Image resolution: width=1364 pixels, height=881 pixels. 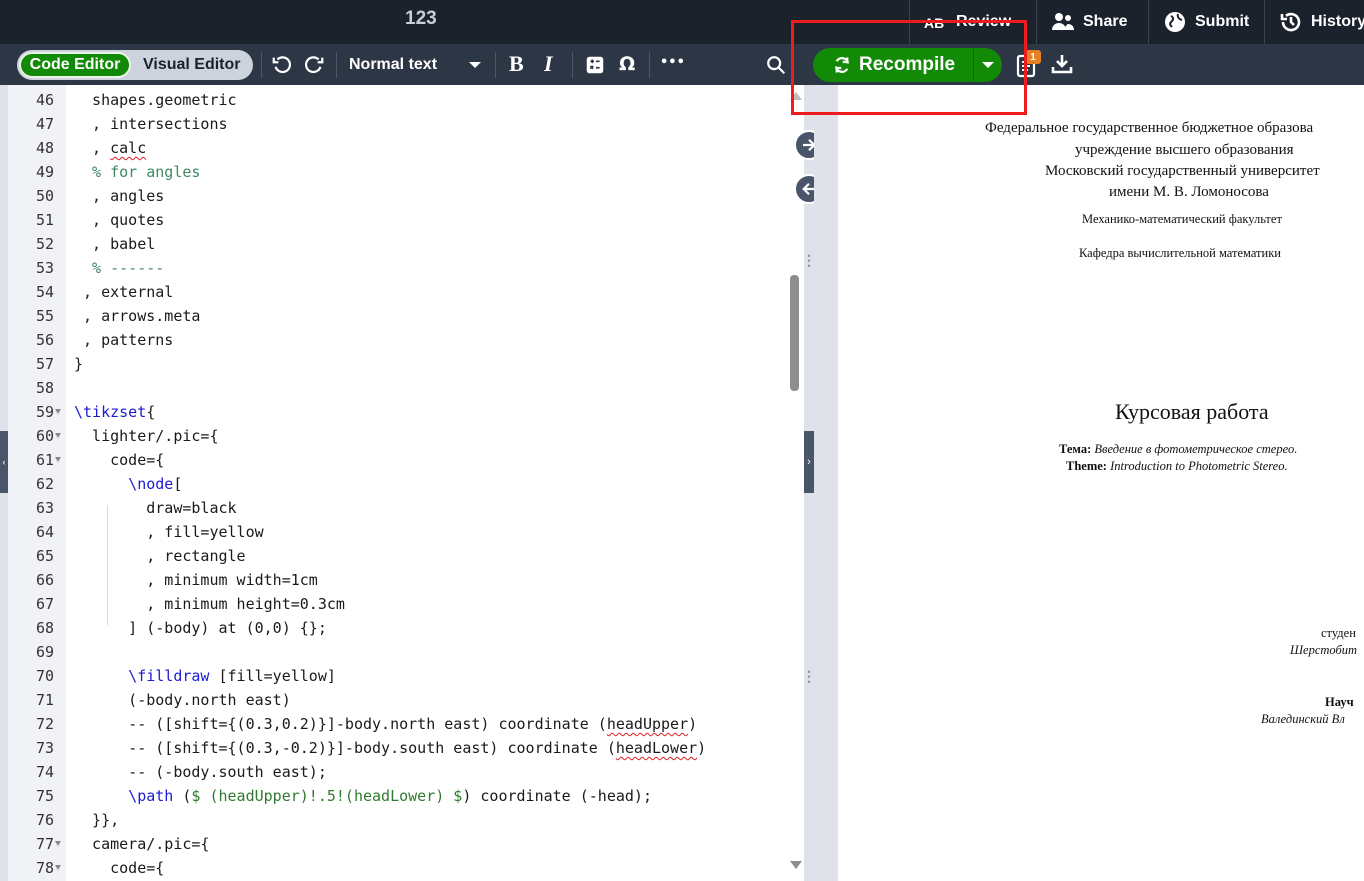 What do you see at coordinates (393, 124) in the screenshot?
I see `code-line: 47 , intersections` at bounding box center [393, 124].